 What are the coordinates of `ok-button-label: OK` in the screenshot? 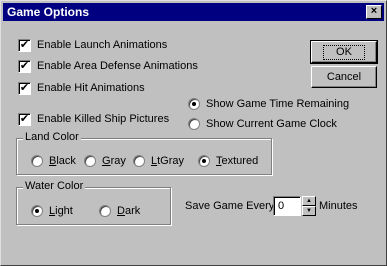 It's located at (344, 52).